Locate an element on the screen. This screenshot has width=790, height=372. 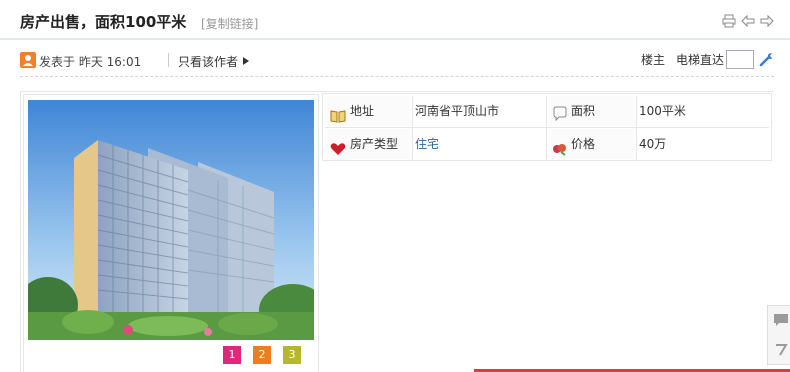
meta-divider is located at coordinates (168, 60).